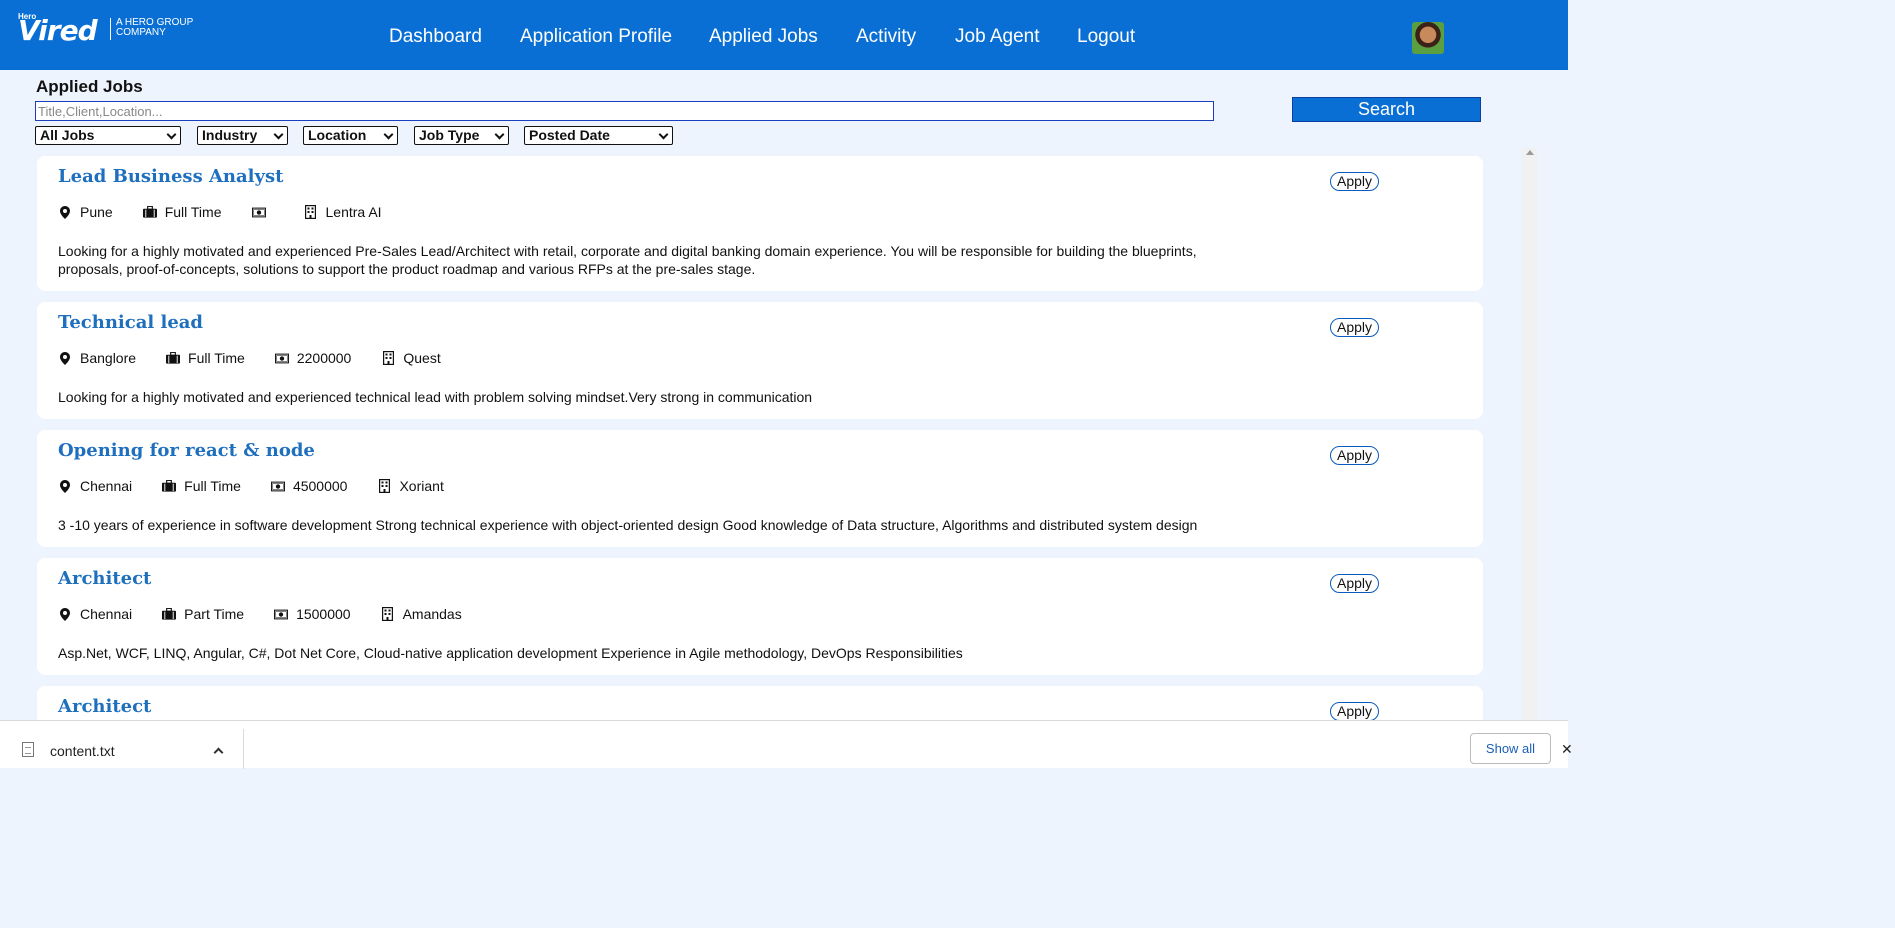 This screenshot has width=1895, height=928. I want to click on job-title: Lead Business Analyst, so click(170, 176).